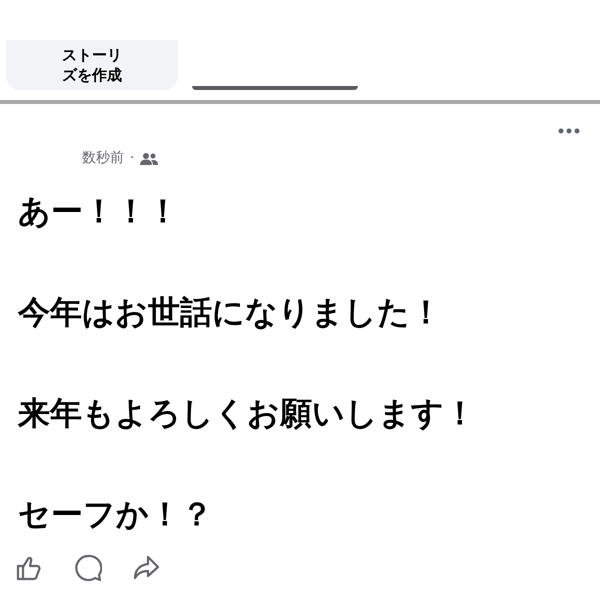  Describe the element at coordinates (149, 159) in the screenshot. I see `friends-icon` at that location.